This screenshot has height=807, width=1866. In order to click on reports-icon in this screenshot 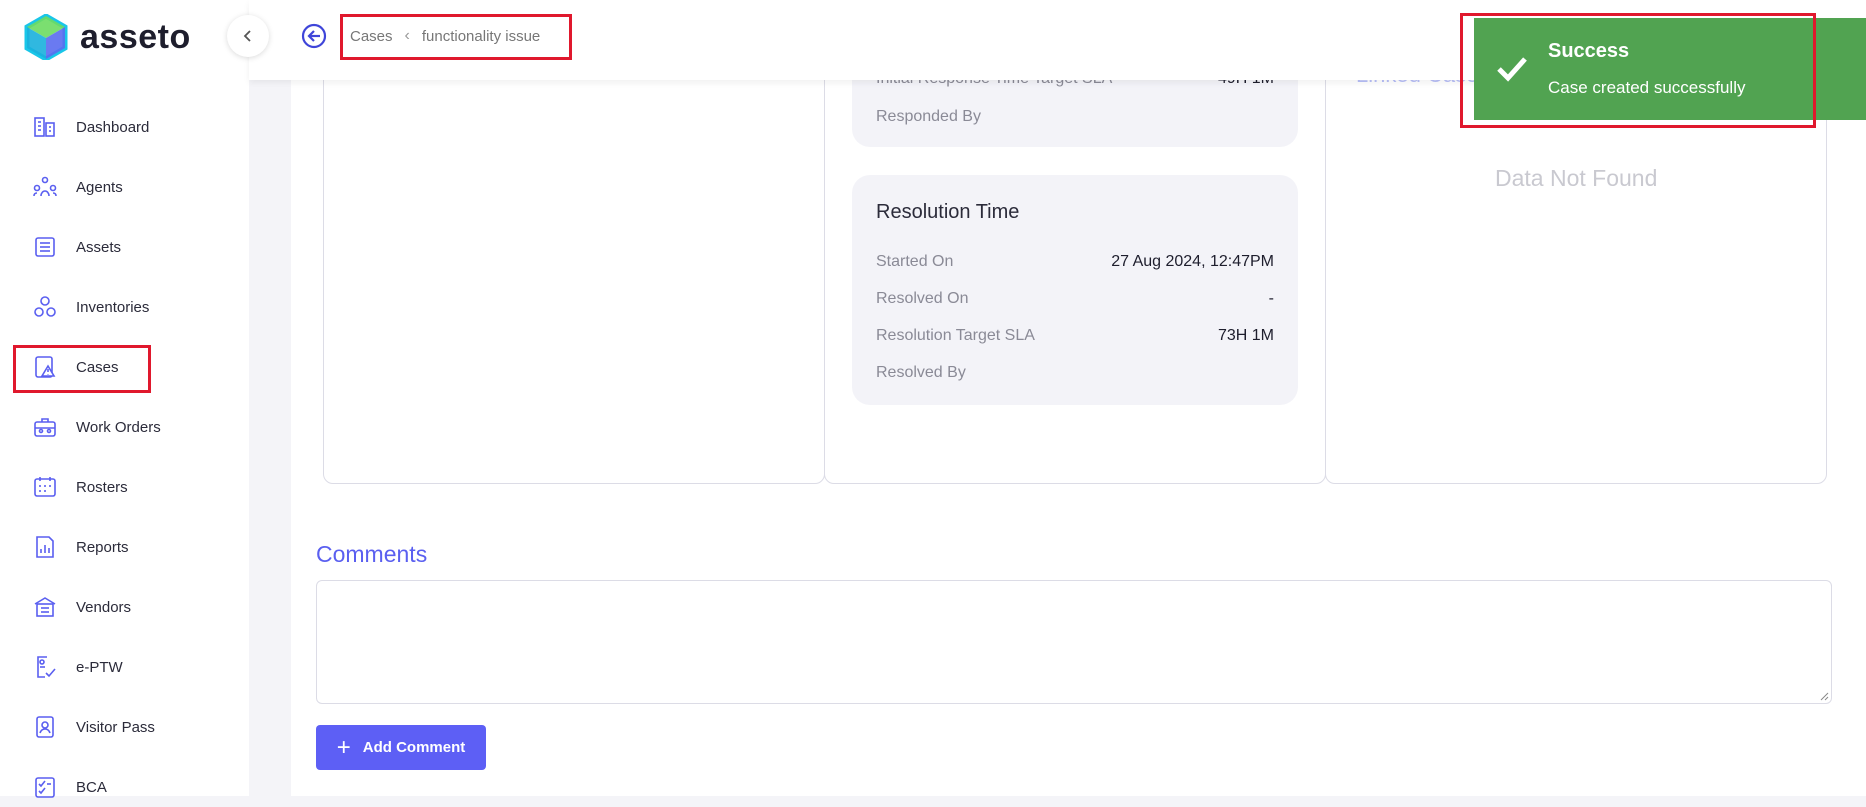, I will do `click(45, 547)`.